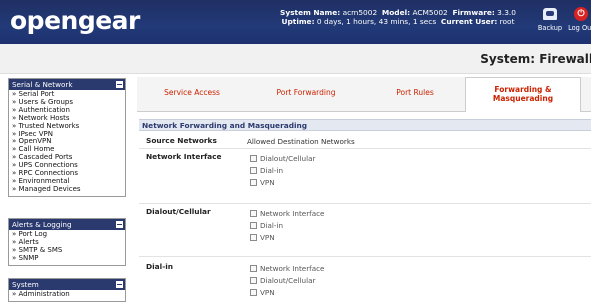 The image size is (591, 302). Describe the element at coordinates (306, 94) in the screenshot. I see `tab-port-forwarding: Port Forwarding` at that location.